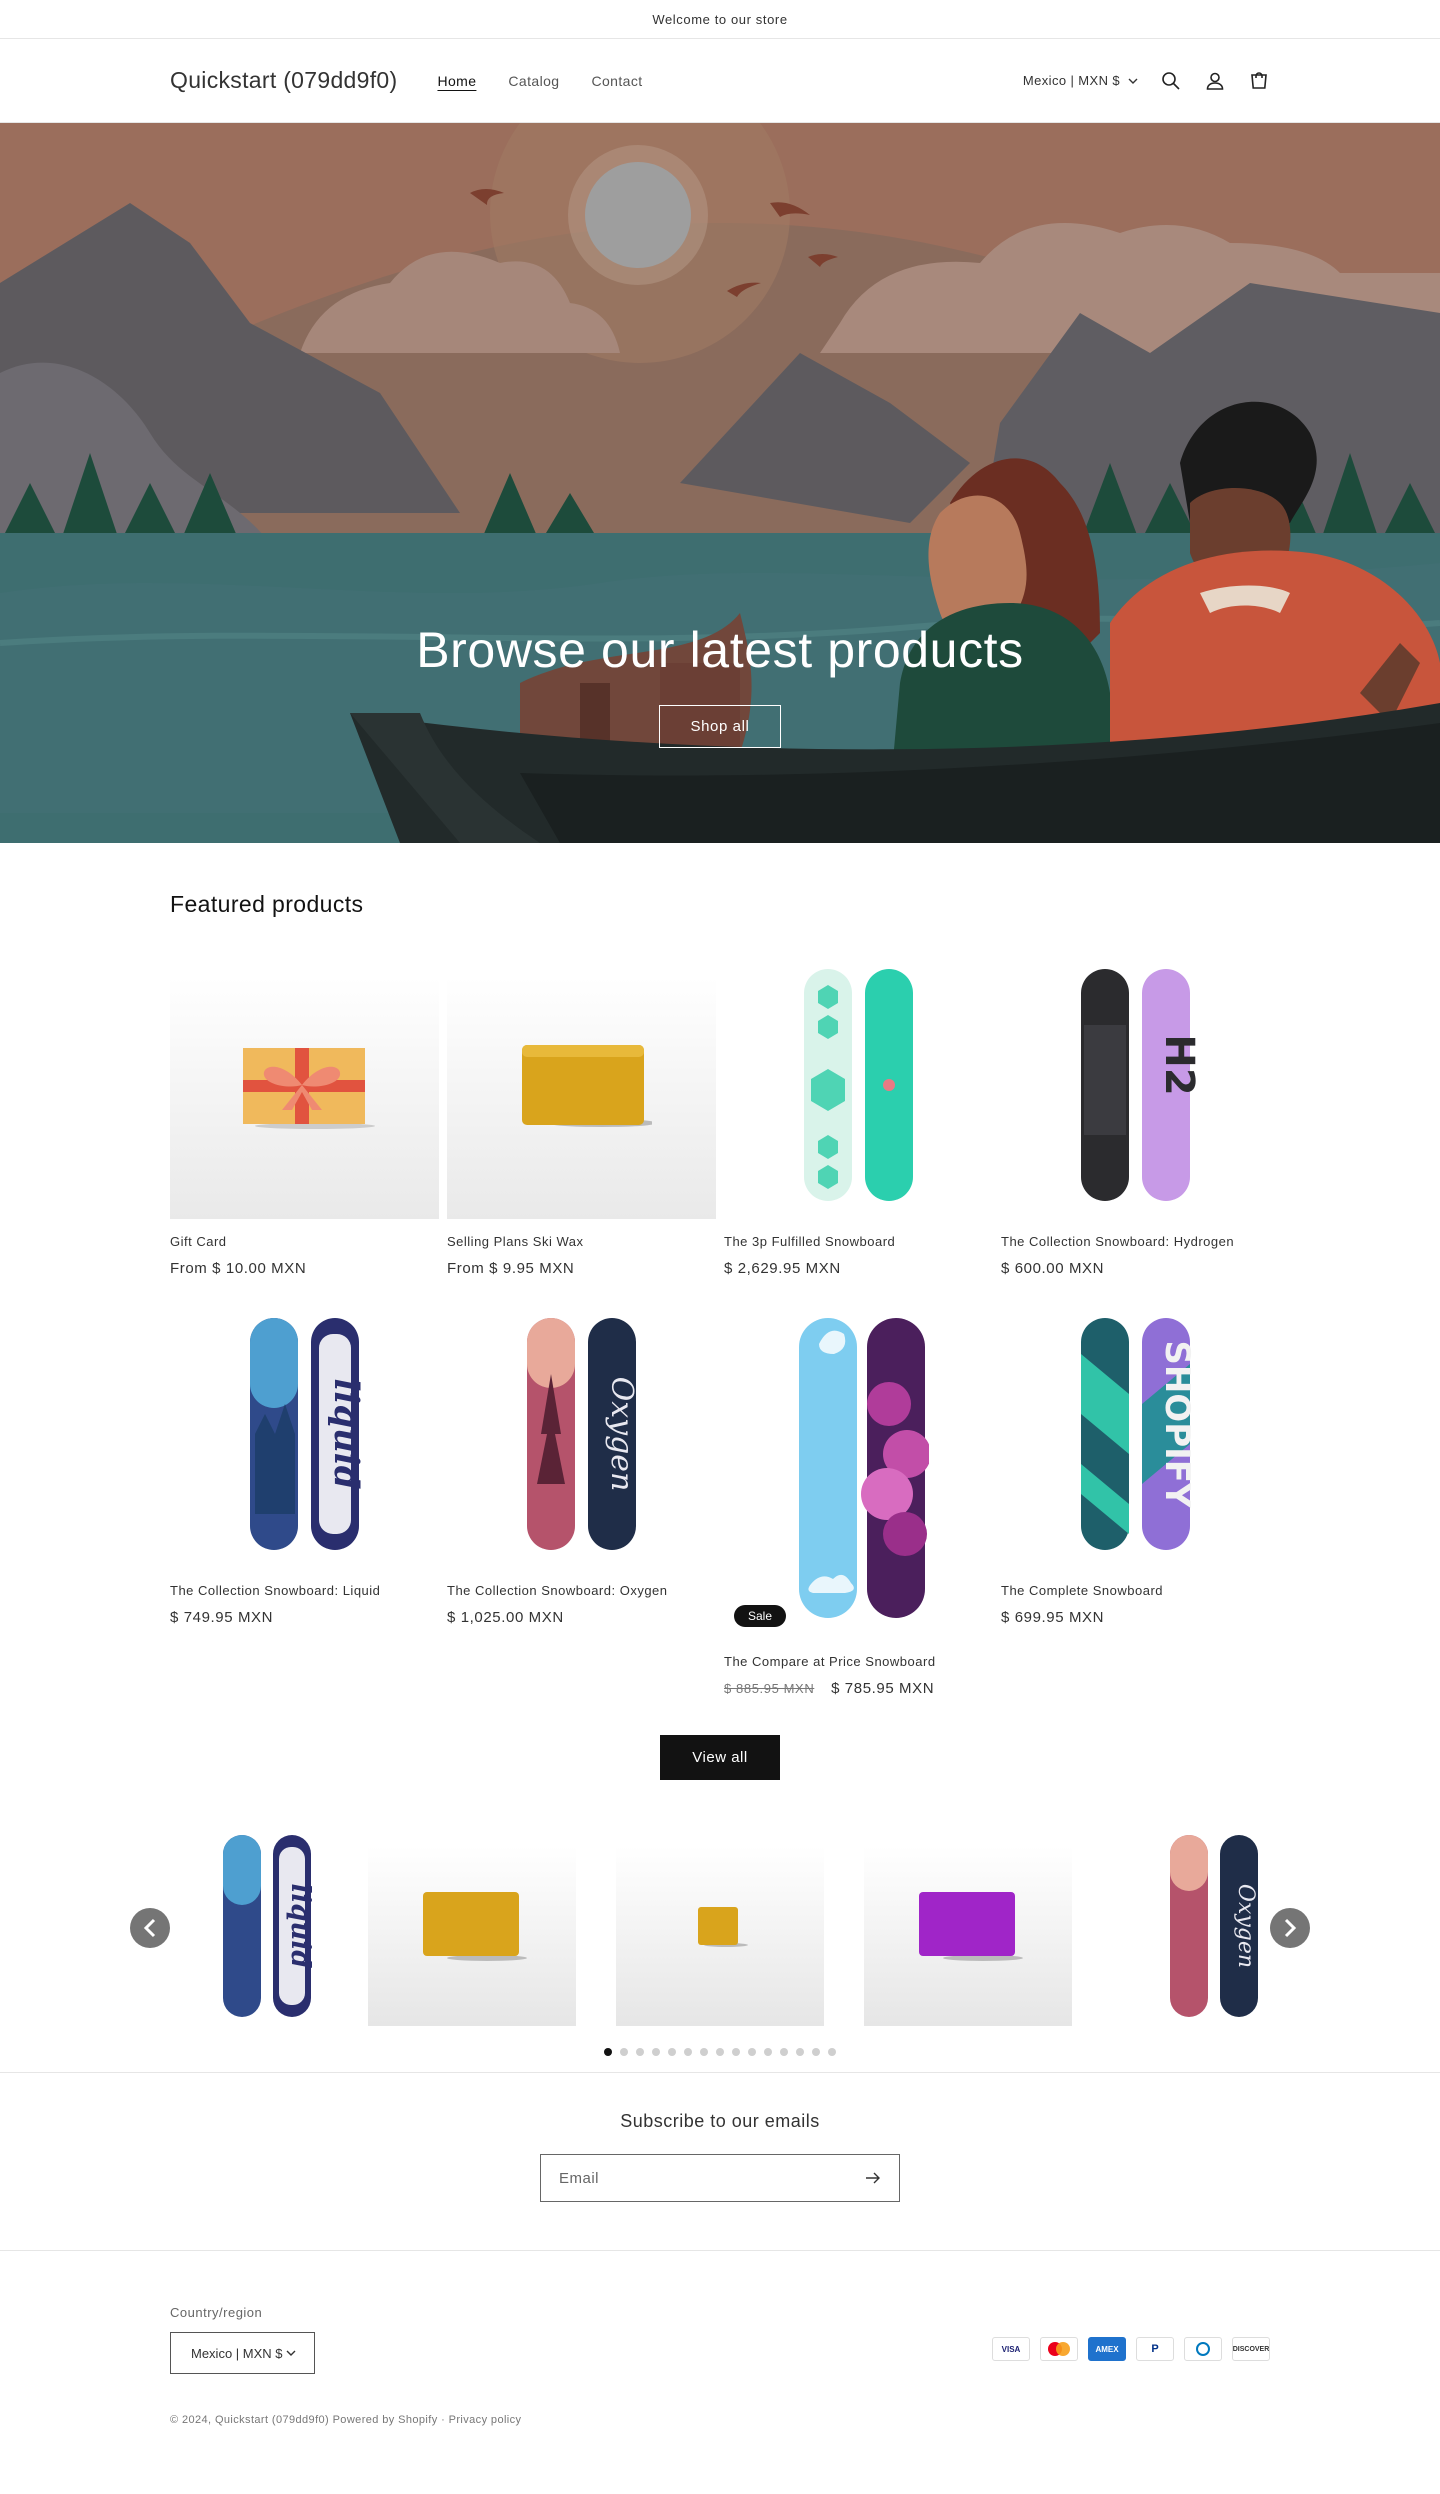  What do you see at coordinates (863, 1468) in the screenshot?
I see `snowboard-compare-image` at bounding box center [863, 1468].